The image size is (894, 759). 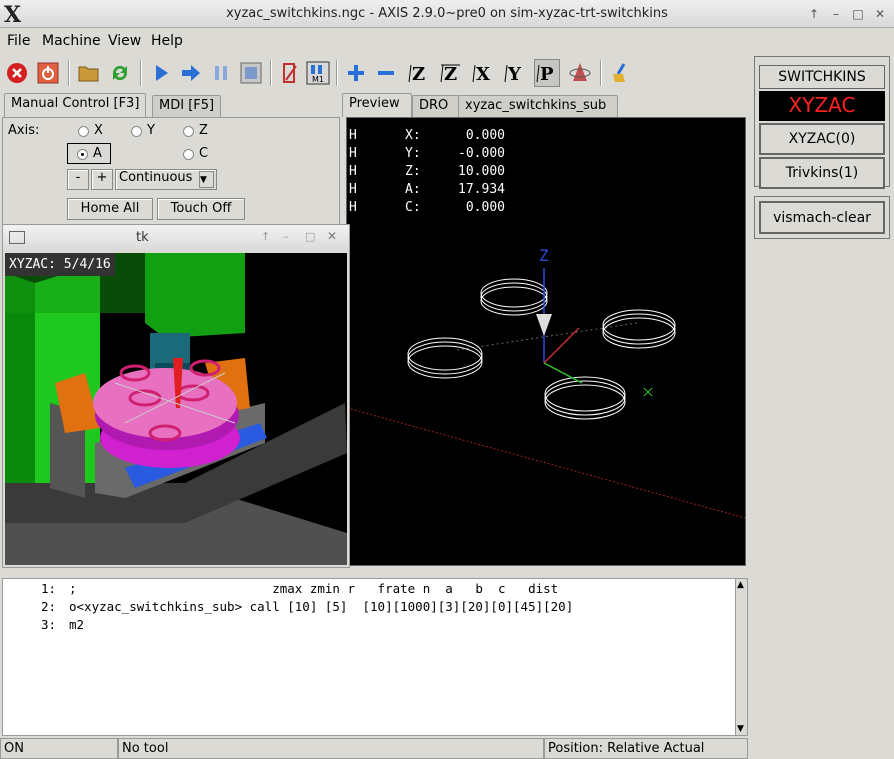 What do you see at coordinates (187, 106) in the screenshot?
I see `tab-mdi: MDI [F5]` at bounding box center [187, 106].